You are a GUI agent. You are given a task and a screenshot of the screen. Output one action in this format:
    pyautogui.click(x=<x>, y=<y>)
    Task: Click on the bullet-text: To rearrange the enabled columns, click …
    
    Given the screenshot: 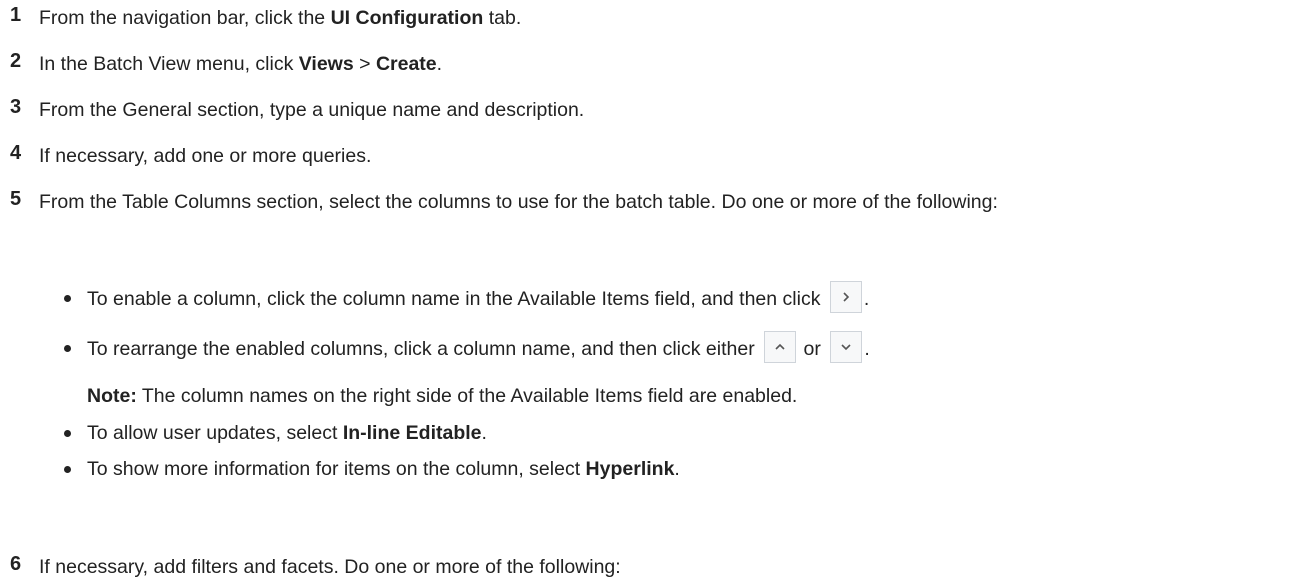 What is the action you would take?
    pyautogui.click(x=478, y=348)
    